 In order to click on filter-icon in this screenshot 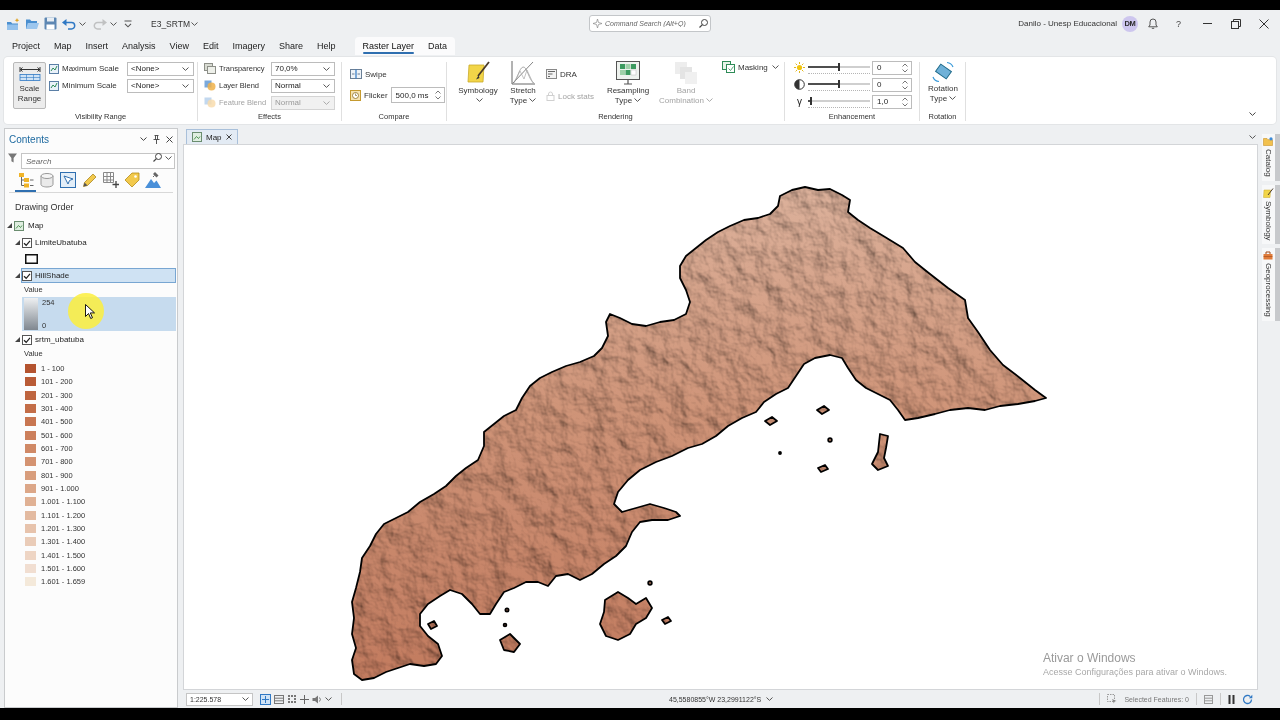, I will do `click(12, 157)`.